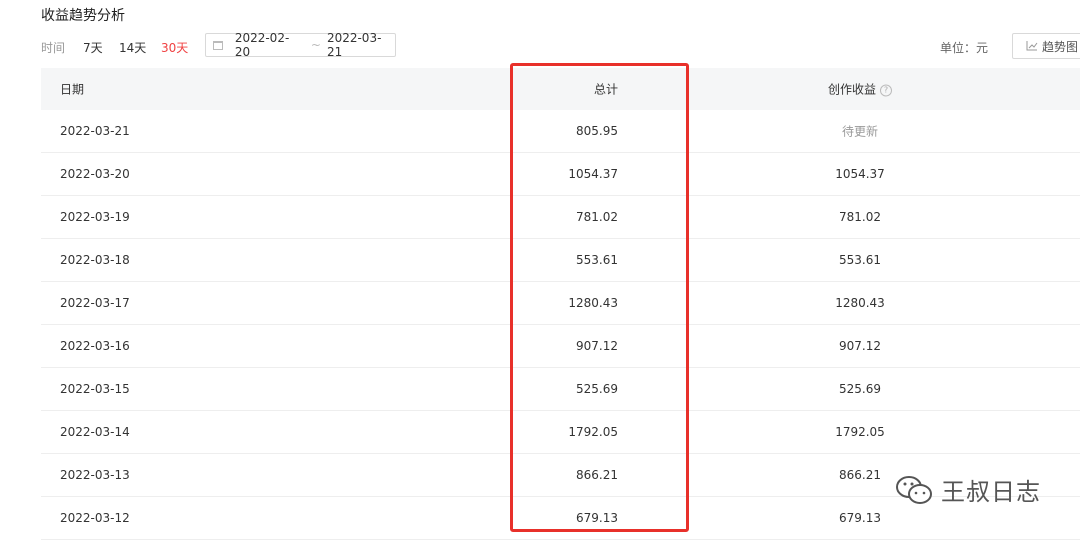 The image size is (1080, 540). Describe the element at coordinates (597, 518) in the screenshot. I see `row-total: 679.13` at that location.